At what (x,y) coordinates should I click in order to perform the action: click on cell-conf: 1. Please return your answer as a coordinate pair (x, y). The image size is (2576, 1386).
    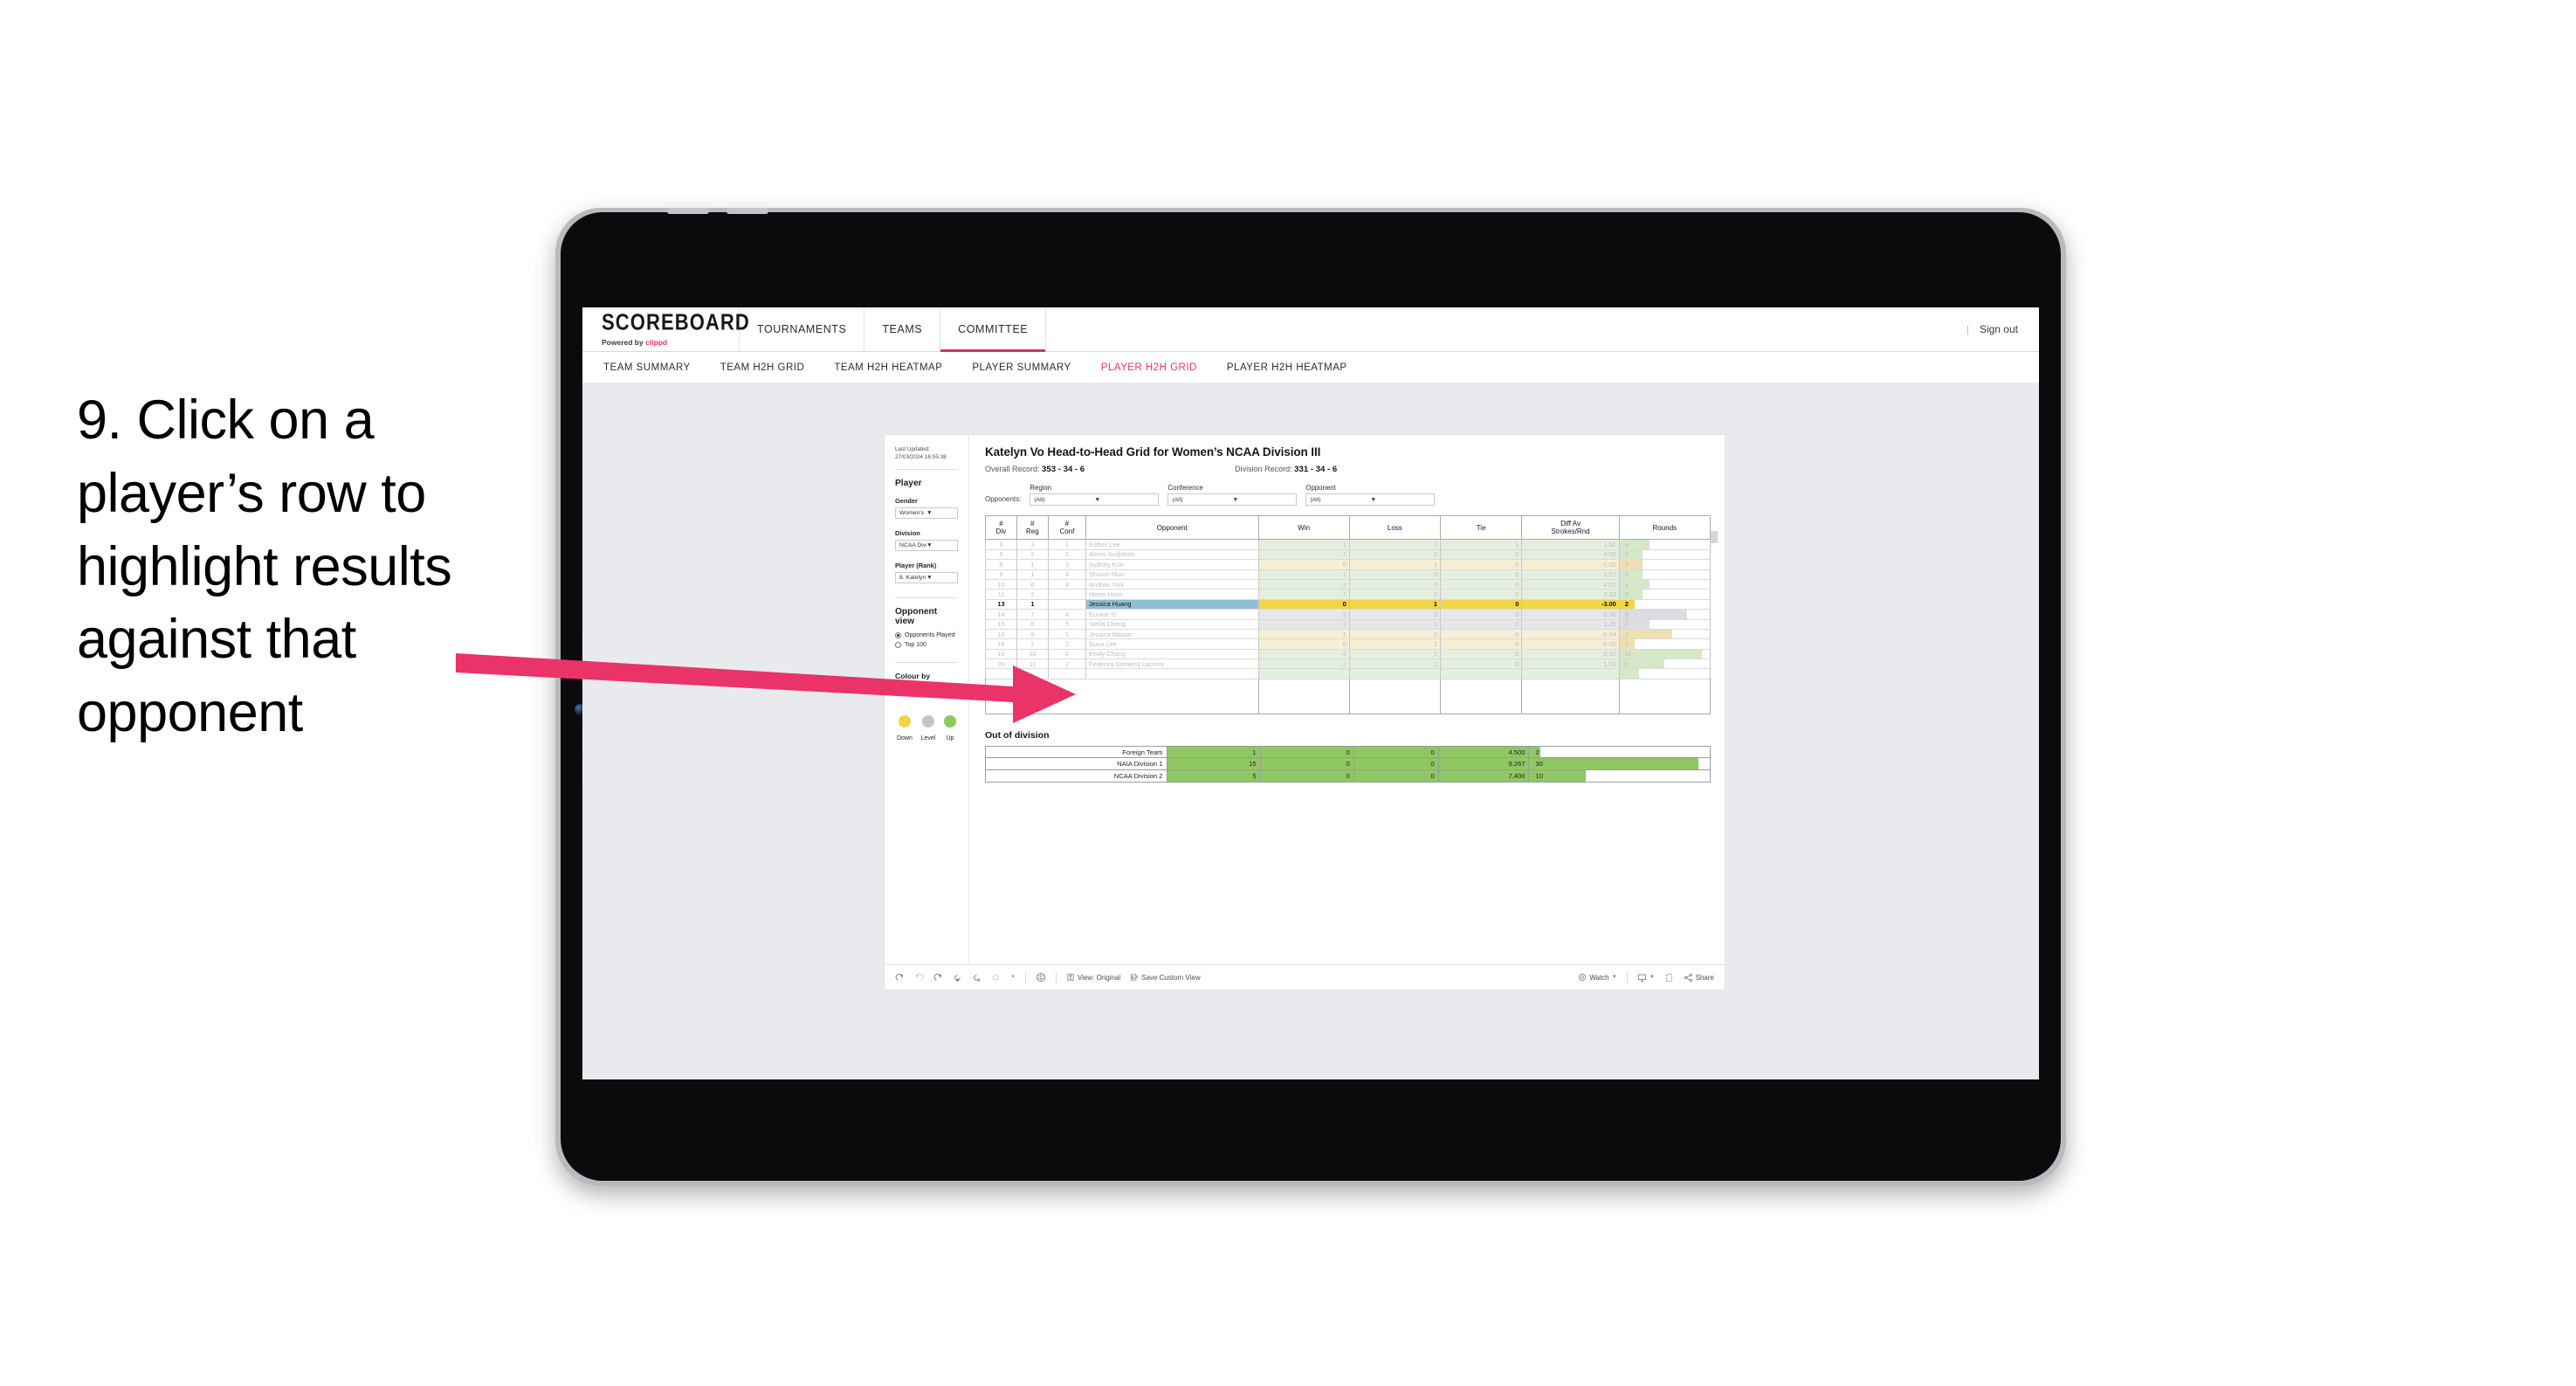
    Looking at the image, I should click on (1066, 545).